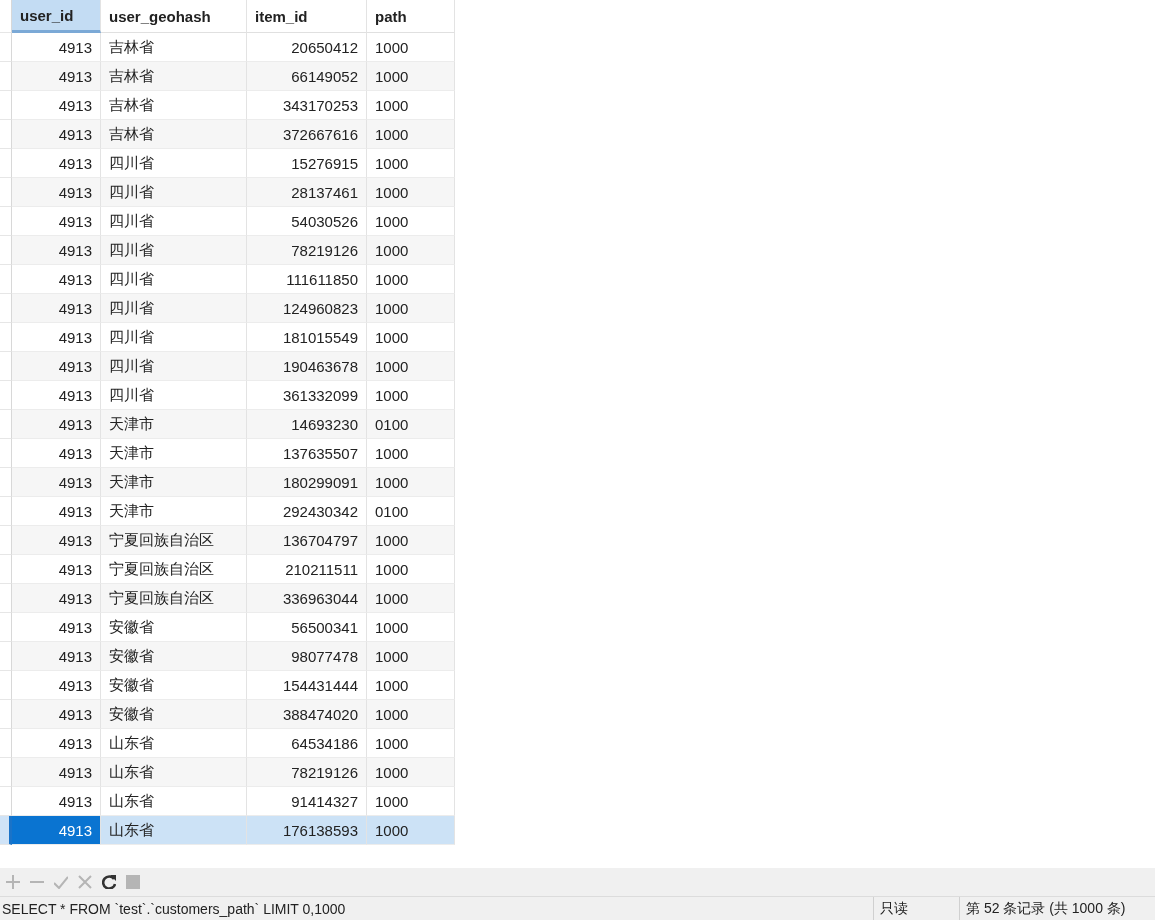 This screenshot has width=1155, height=920. I want to click on close-icon, so click(85, 882).